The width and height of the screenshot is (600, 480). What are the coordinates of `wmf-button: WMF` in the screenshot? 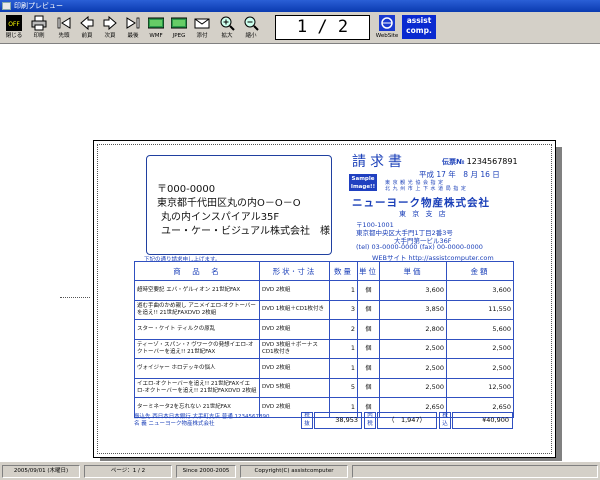 It's located at (156, 28).